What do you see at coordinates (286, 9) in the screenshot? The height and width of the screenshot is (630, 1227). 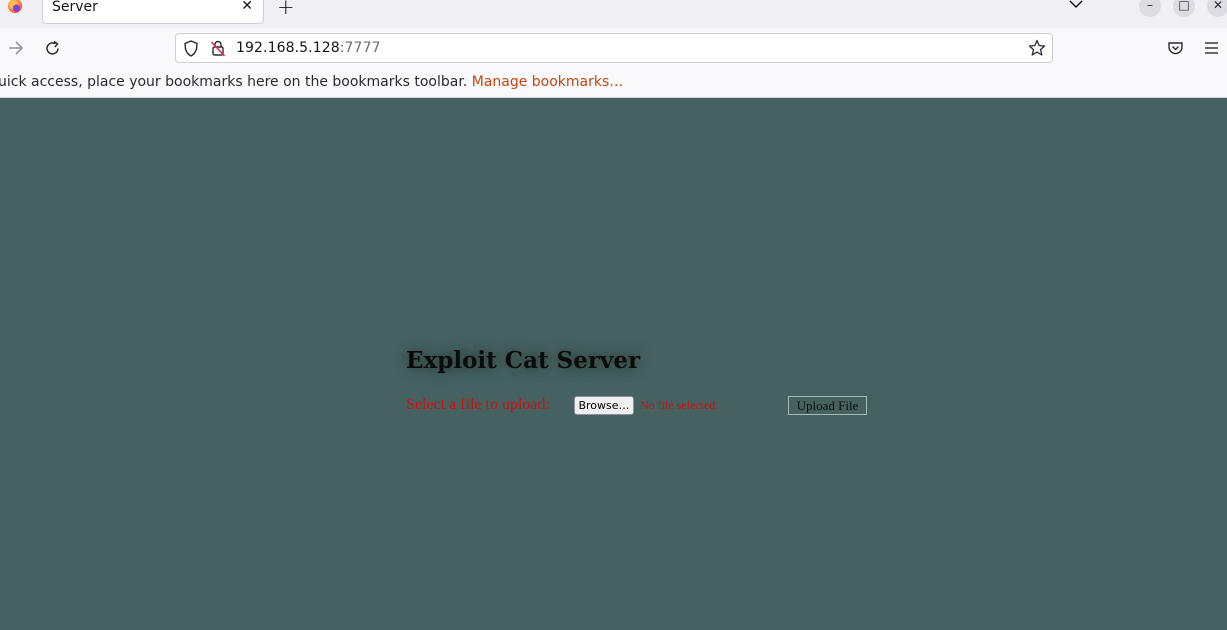 I see `new-tab-button: +` at bounding box center [286, 9].